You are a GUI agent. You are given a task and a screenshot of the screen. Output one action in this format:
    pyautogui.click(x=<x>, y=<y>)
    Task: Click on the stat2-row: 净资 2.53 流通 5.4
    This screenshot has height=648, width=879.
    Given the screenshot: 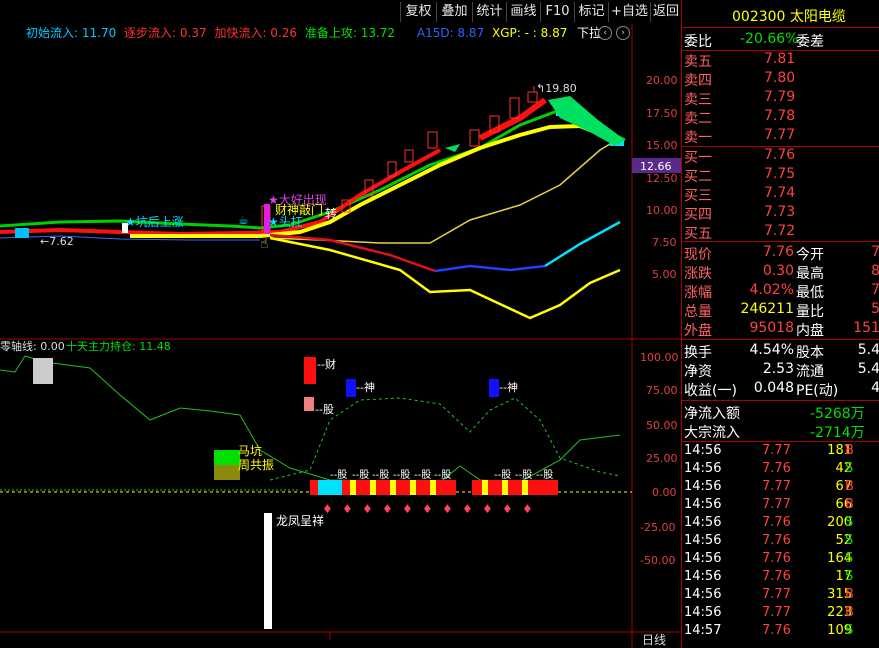 What is the action you would take?
    pyautogui.click(x=780, y=370)
    